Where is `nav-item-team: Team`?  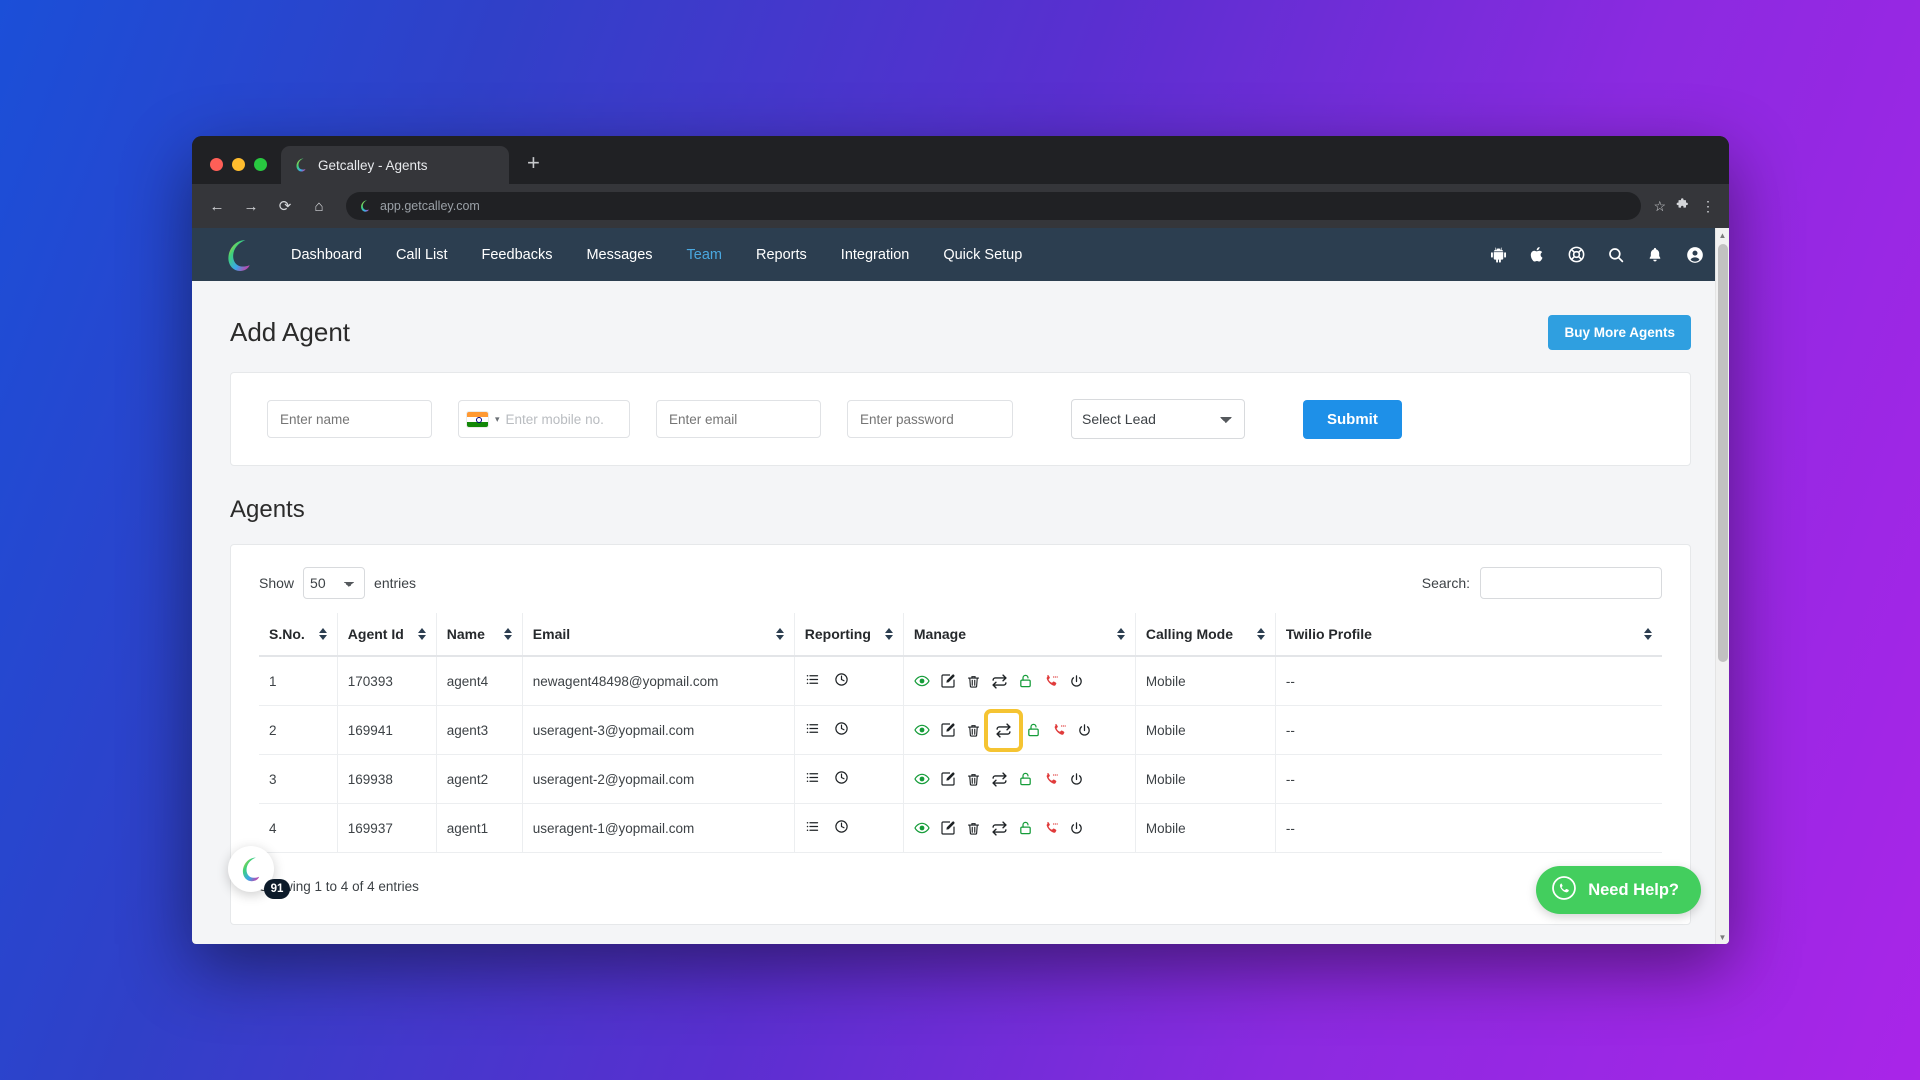 nav-item-team: Team is located at coordinates (704, 255).